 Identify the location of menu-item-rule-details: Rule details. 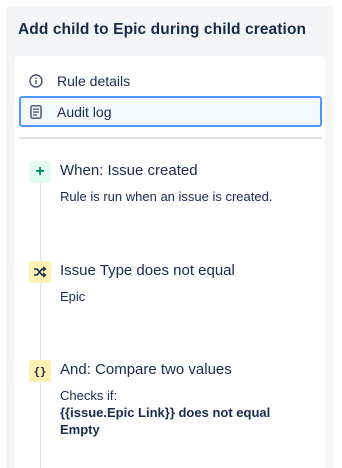
(170, 80).